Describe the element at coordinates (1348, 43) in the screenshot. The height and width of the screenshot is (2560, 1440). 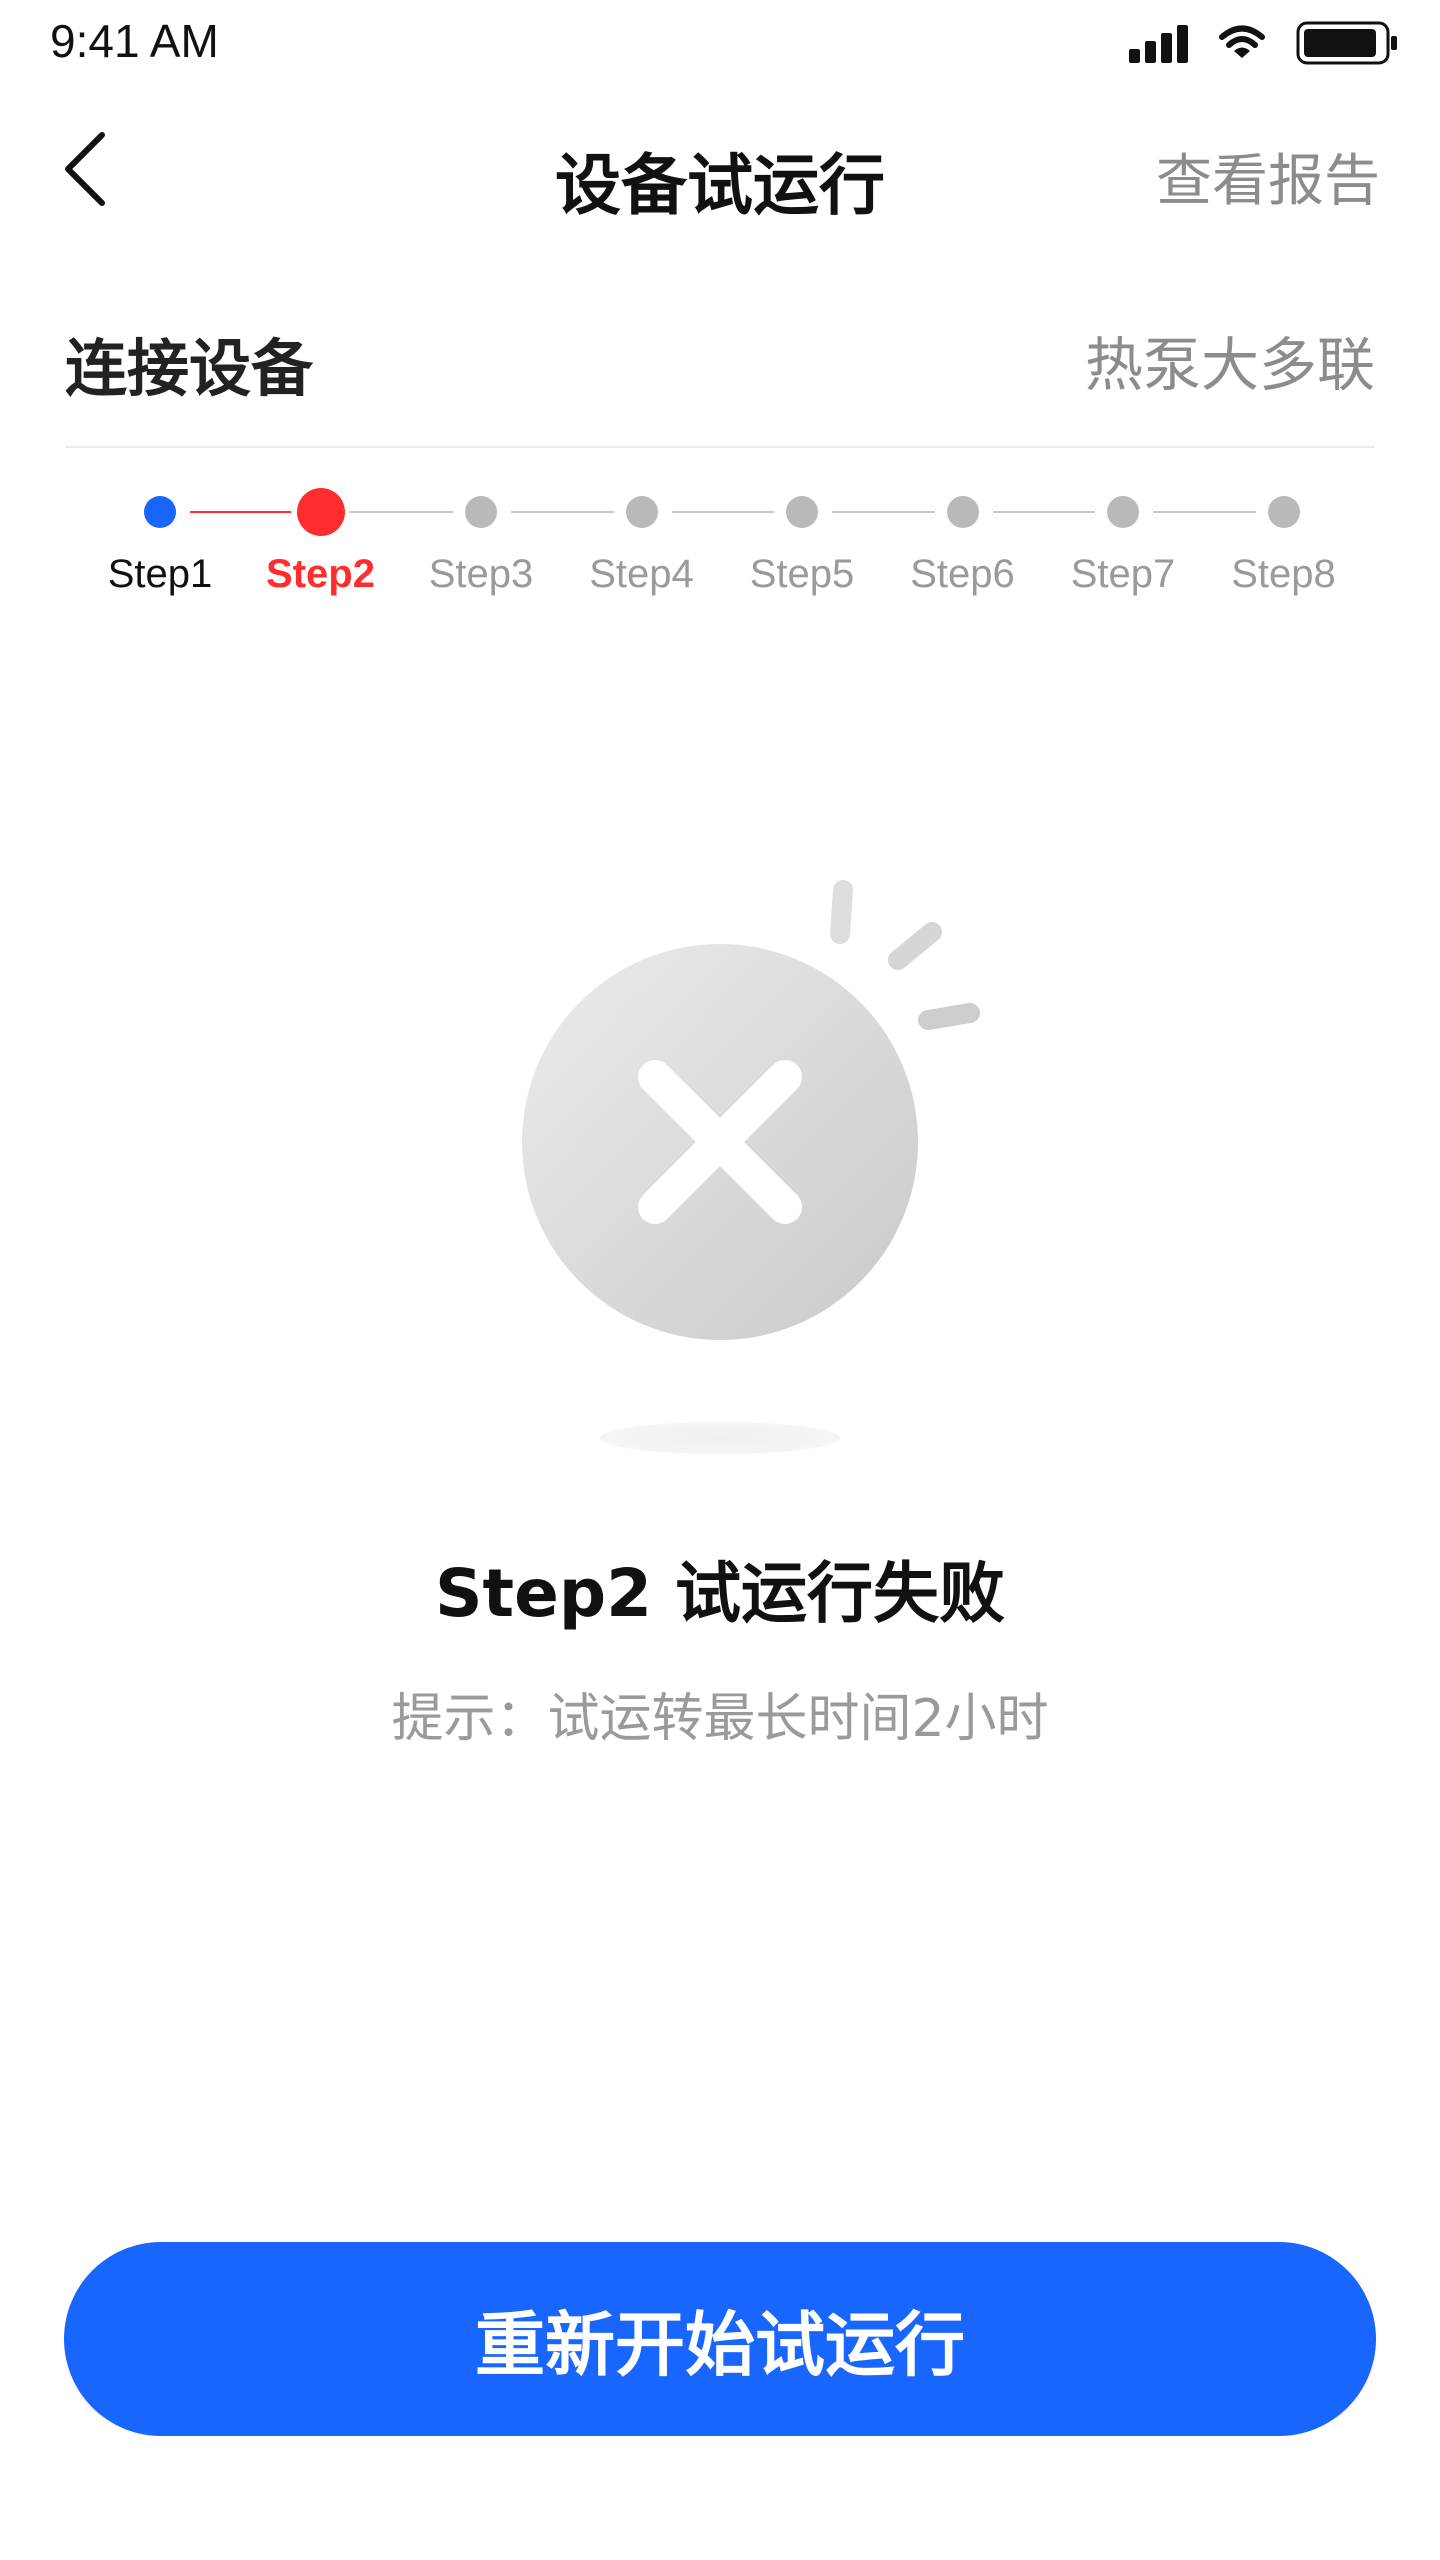
I see `battery-icon` at that location.